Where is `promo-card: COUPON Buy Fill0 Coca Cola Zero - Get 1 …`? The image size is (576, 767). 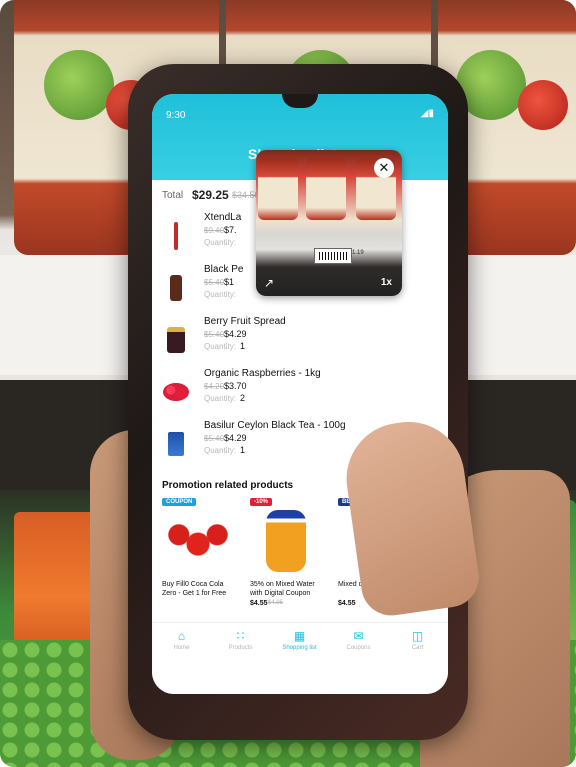
promo-card: COUPON Buy Fill0 Coca Cola Zero - Get 1 … is located at coordinates (198, 554).